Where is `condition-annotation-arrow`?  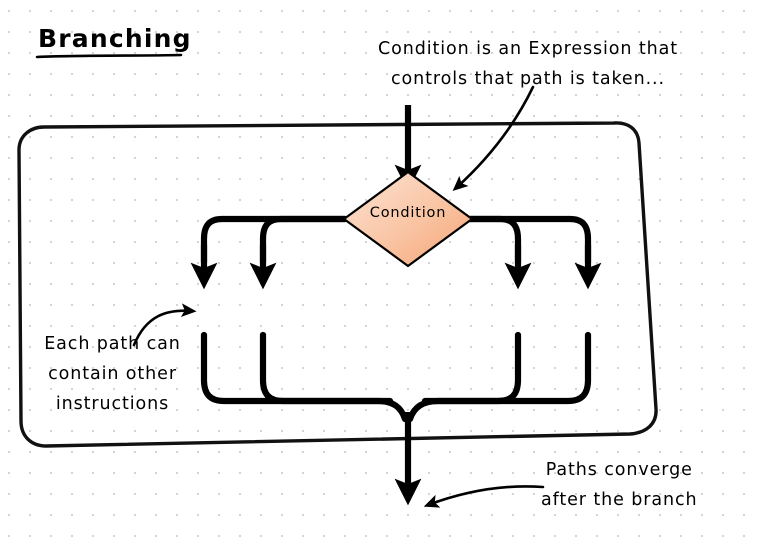 condition-annotation-arrow is located at coordinates (493, 138).